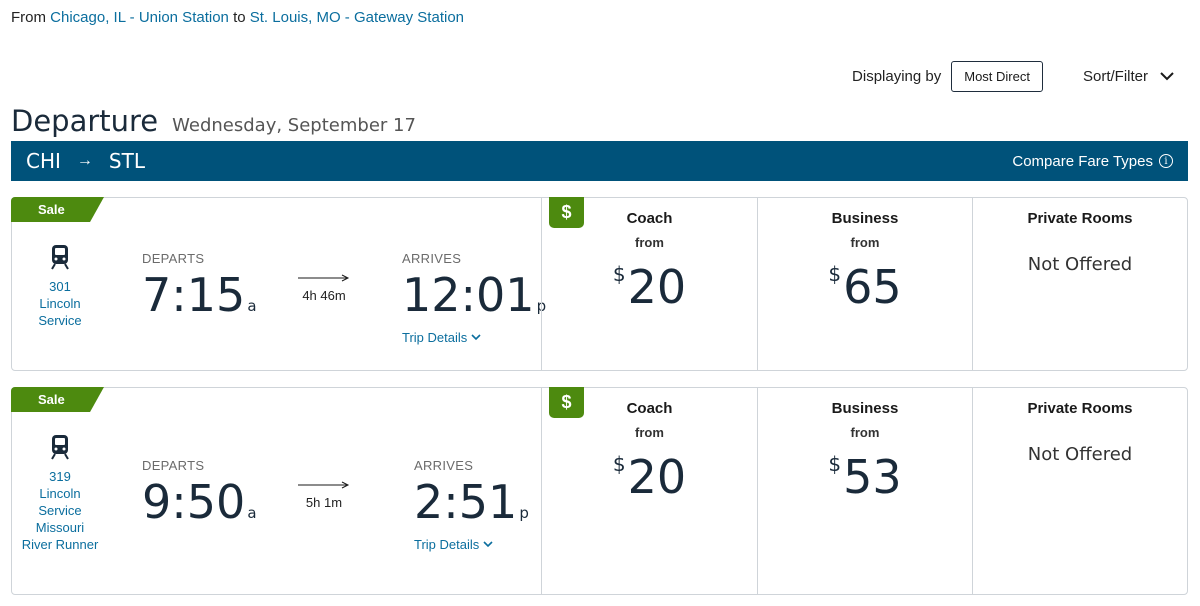  Describe the element at coordinates (199, 295) in the screenshot. I see `depart-time: 7:15 a` at that location.